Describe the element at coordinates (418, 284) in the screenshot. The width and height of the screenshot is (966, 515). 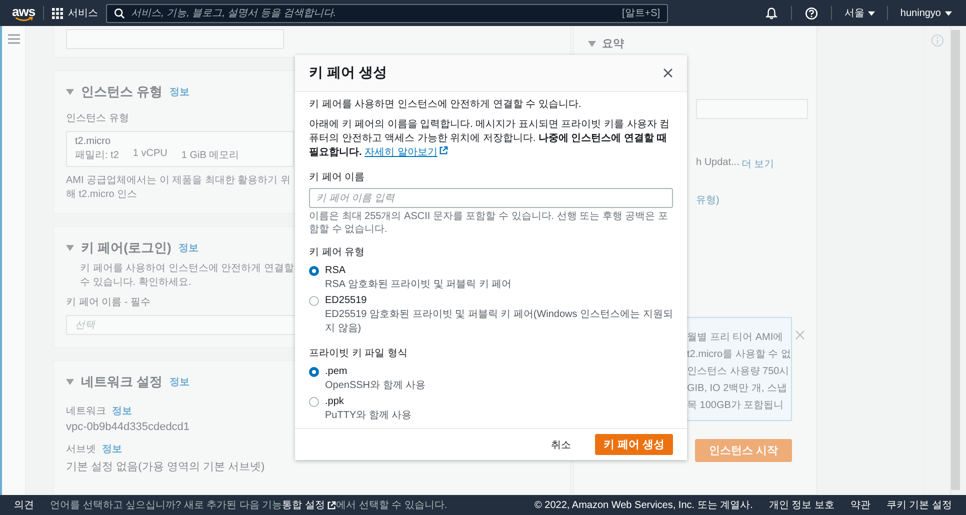
I see `option-description: RSA 암호화된 프라이빗 및 퍼블릭 키 페어` at that location.